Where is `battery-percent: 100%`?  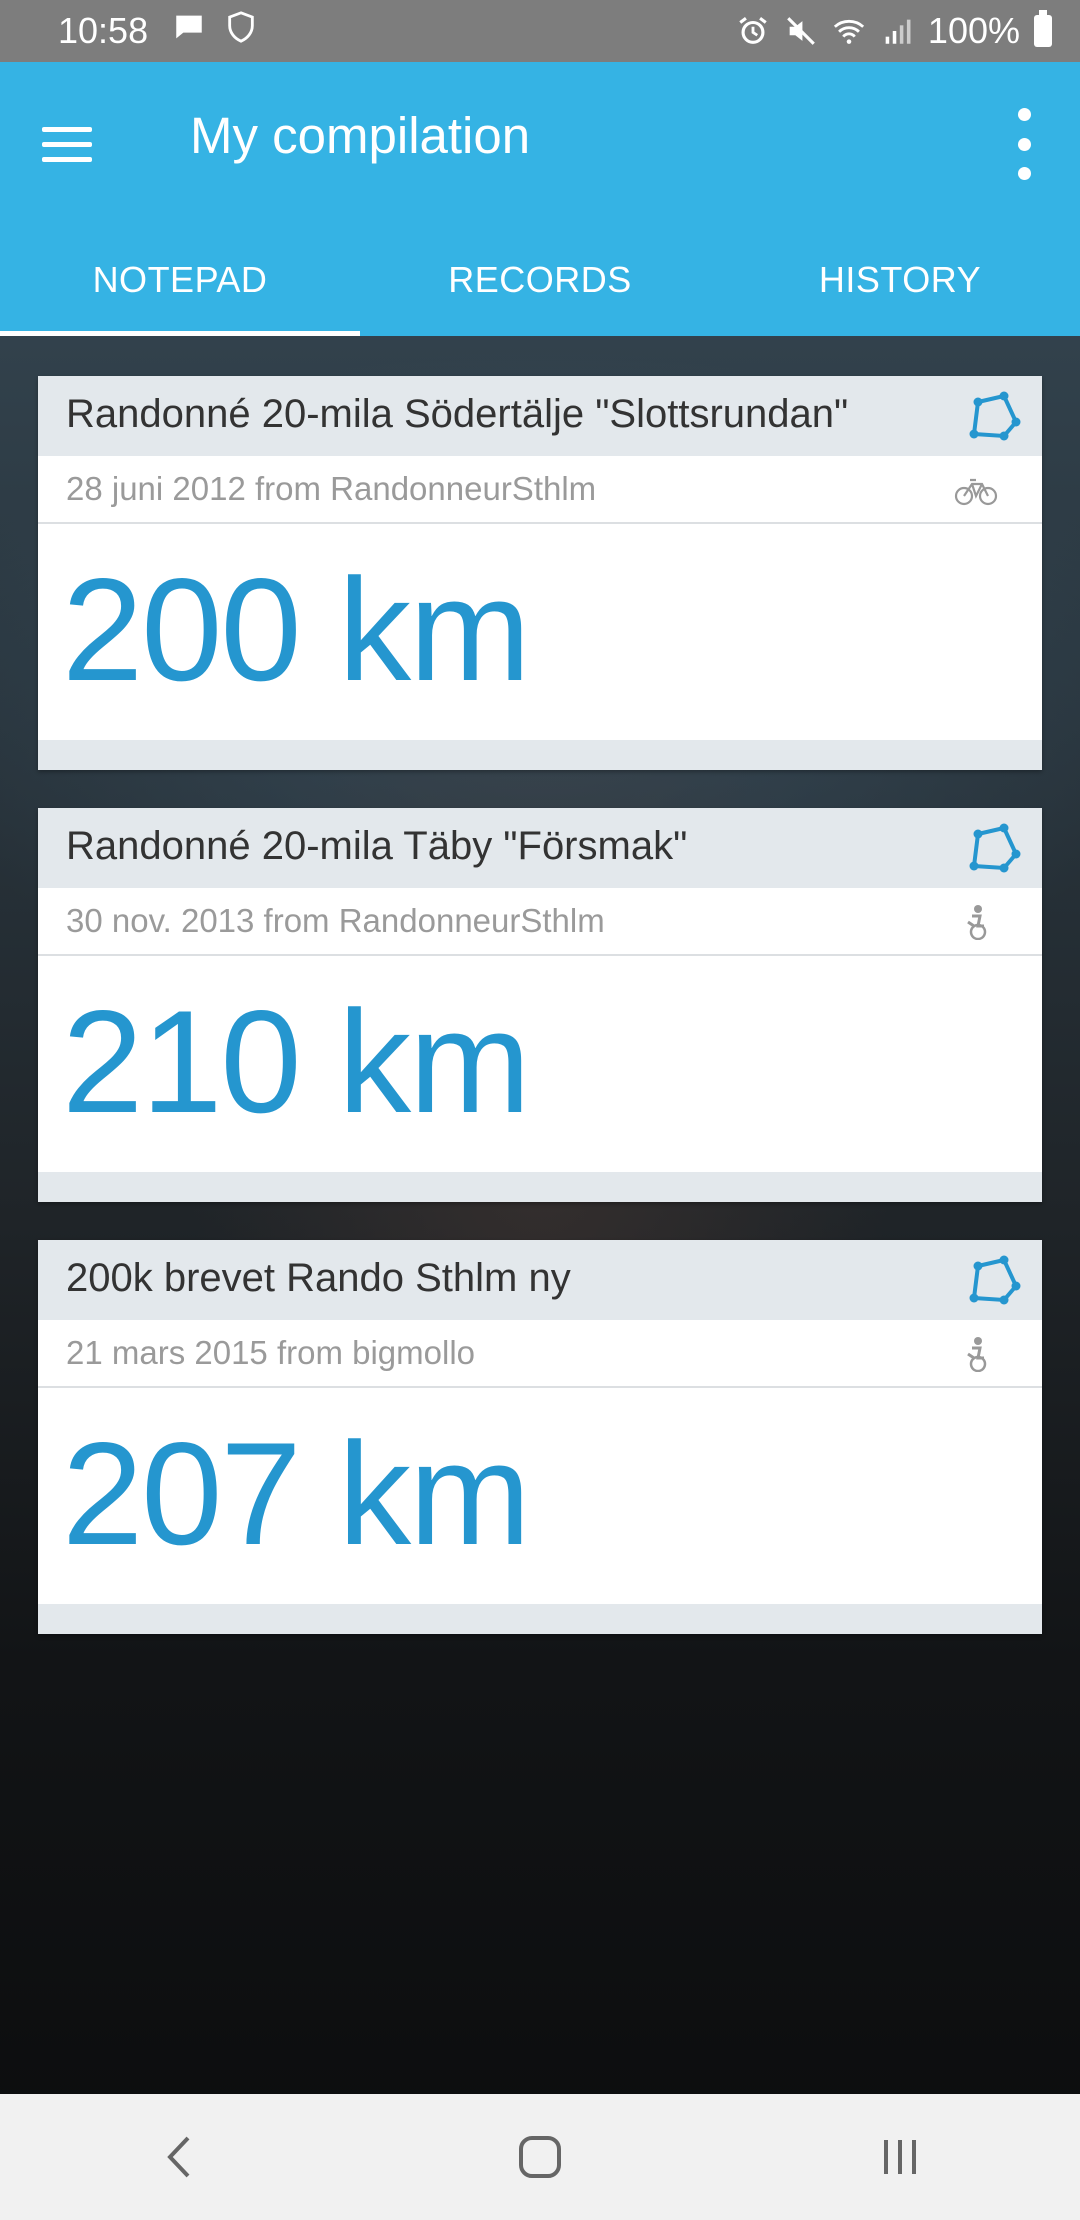
battery-percent: 100% is located at coordinates (973, 30).